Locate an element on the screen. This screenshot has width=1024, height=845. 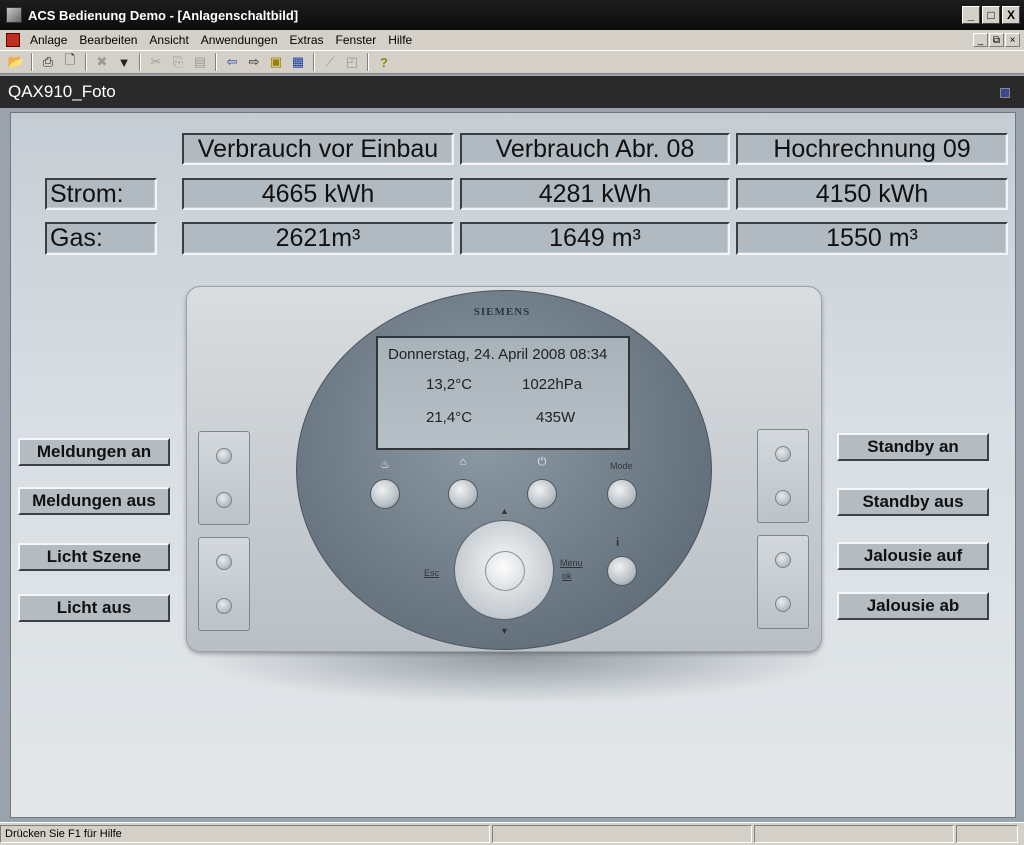
print-preview-icon: 🗋 is located at coordinates (70, 62).